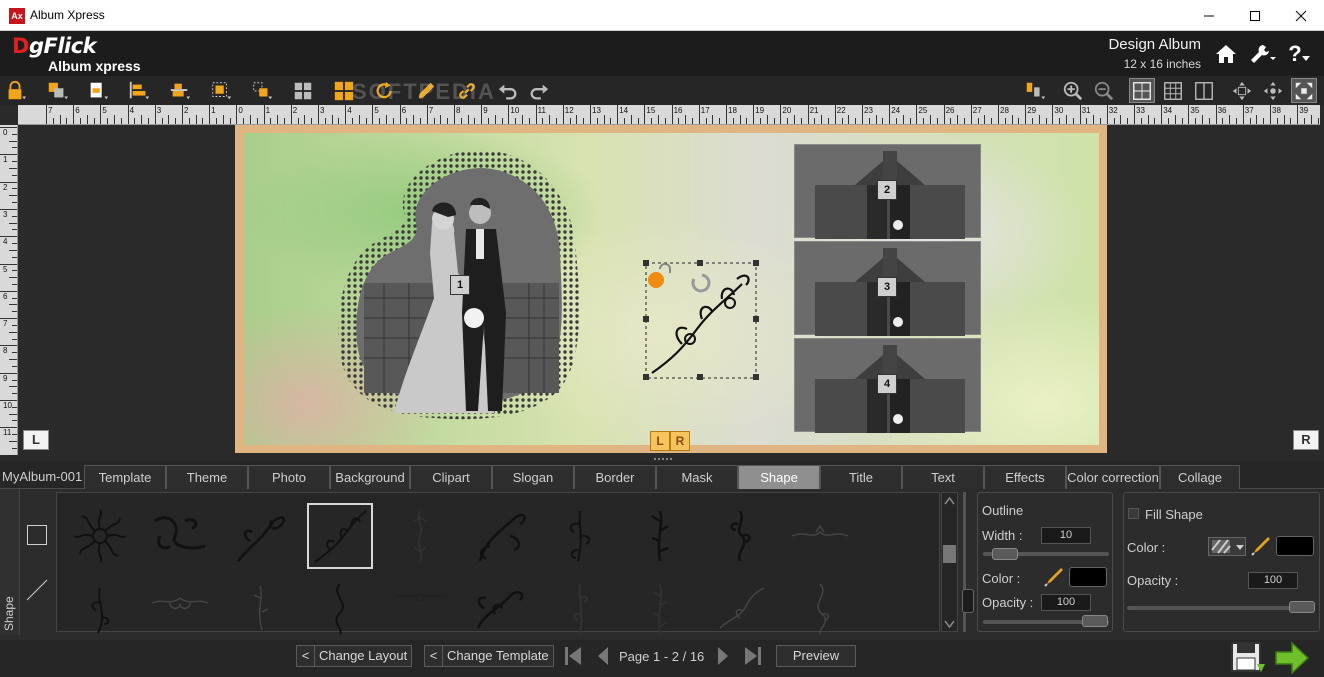 Image resolution: width=1324 pixels, height=677 pixels. Describe the element at coordinates (420, 536) in the screenshot. I see `shape-item-tall-ornament` at that location.